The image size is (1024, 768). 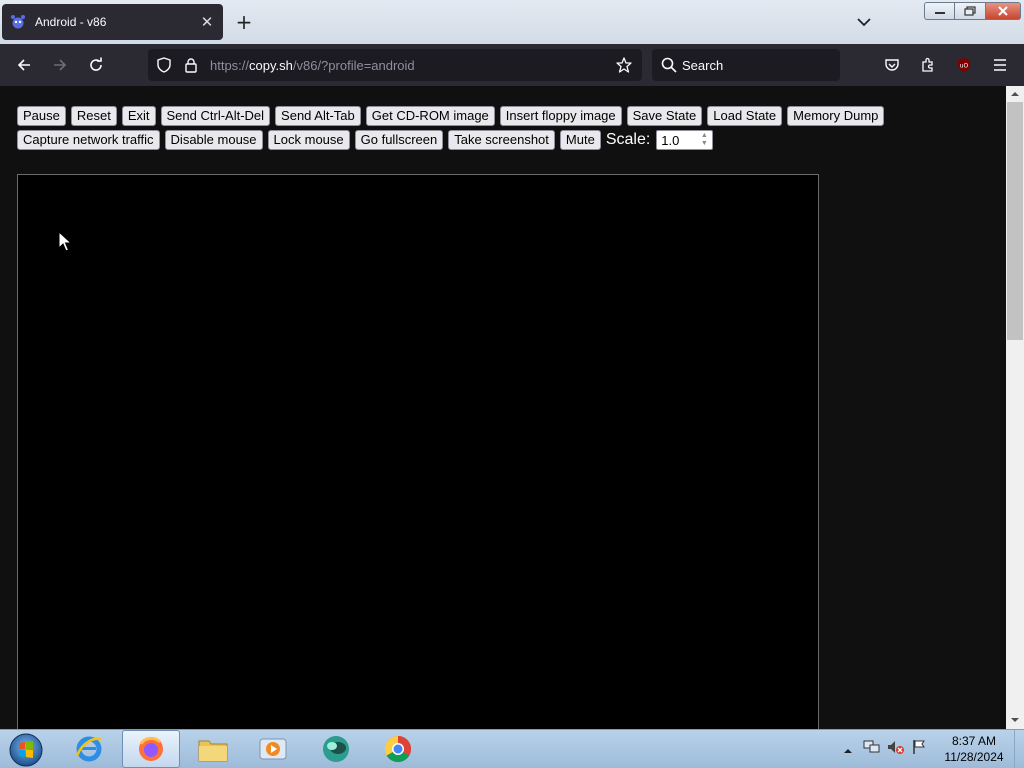 I want to click on tab-android-v86: Android - v86 ✕, so click(x=112, y=22).